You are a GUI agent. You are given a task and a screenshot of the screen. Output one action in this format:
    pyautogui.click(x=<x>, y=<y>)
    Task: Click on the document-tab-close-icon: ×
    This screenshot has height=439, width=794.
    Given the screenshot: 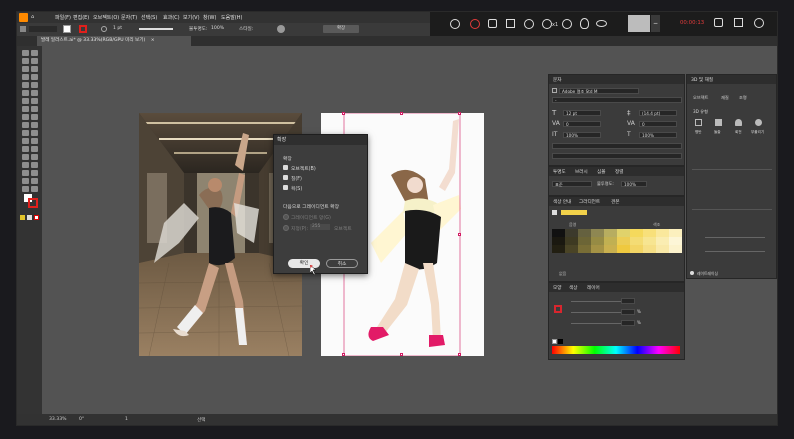 What is the action you would take?
    pyautogui.click(x=153, y=40)
    